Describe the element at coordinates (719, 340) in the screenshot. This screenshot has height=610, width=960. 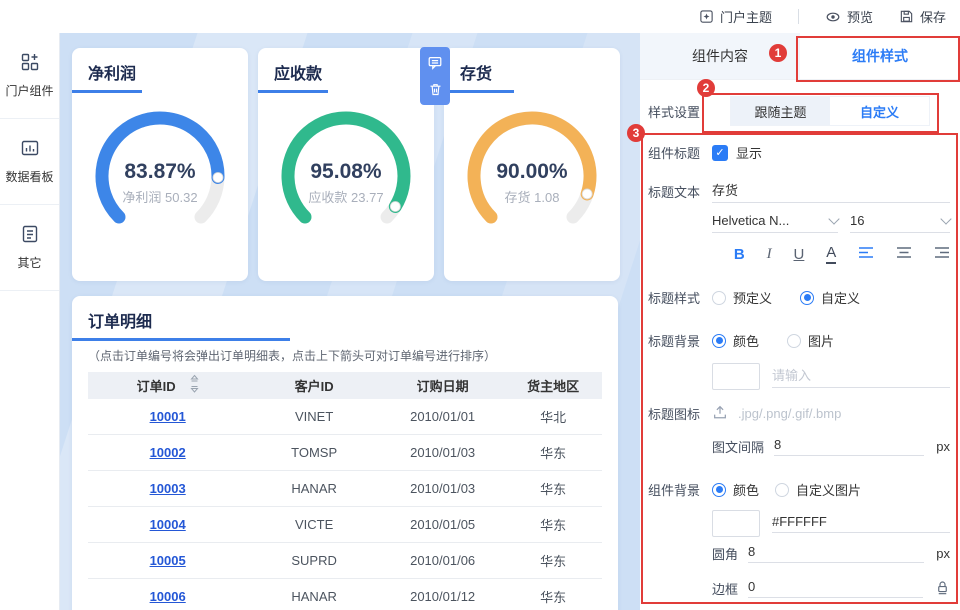
I see `title-bg-color-radio` at that location.